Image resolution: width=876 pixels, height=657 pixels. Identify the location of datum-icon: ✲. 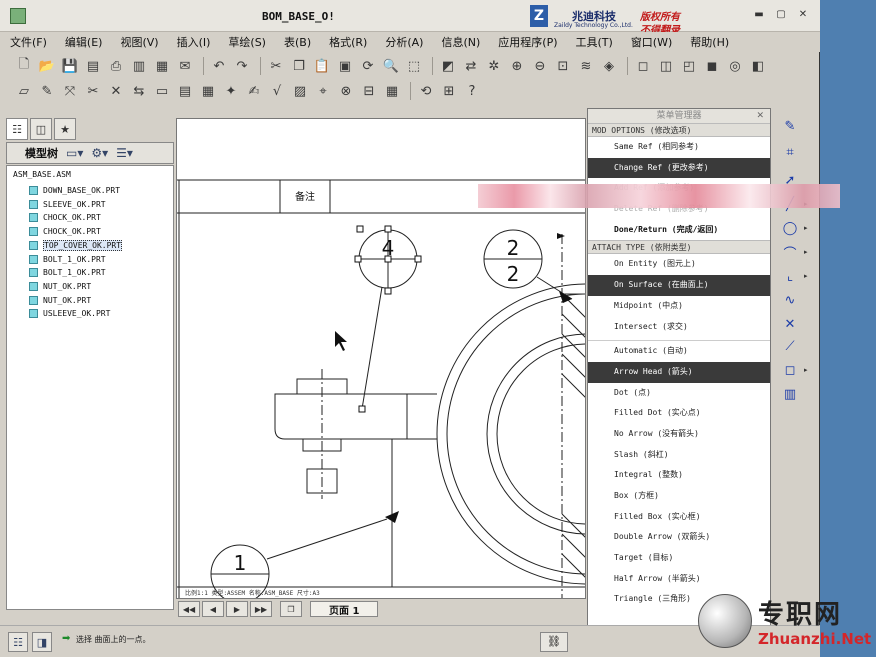
(494, 66).